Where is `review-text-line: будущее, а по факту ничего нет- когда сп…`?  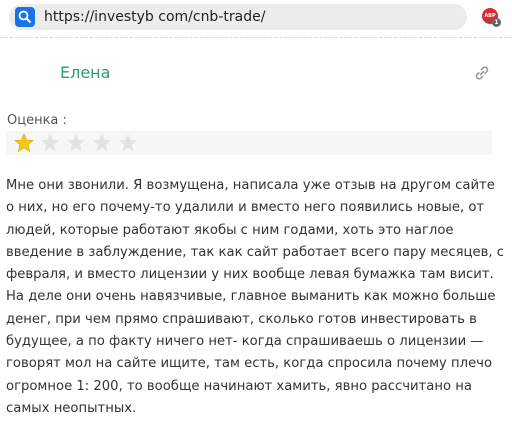 review-text-line: будущее, а по факту ничего нет- когда сп… is located at coordinates (245, 342).